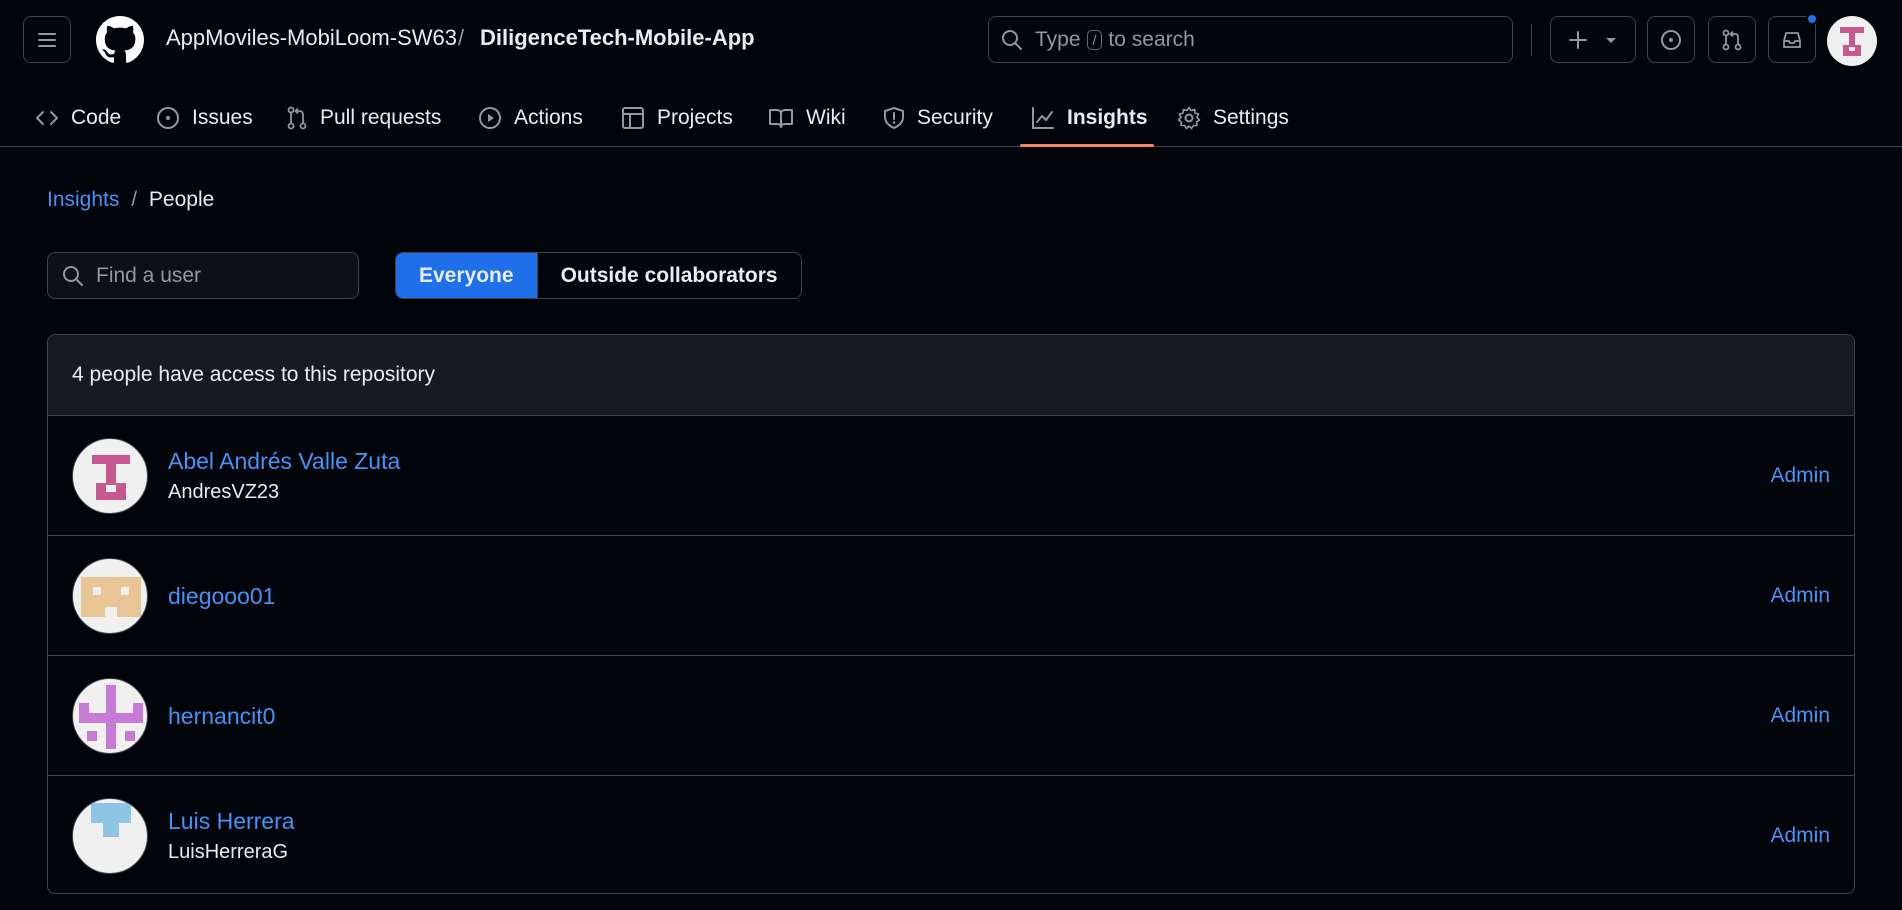  I want to click on tab-actions-label: Actions, so click(548, 117).